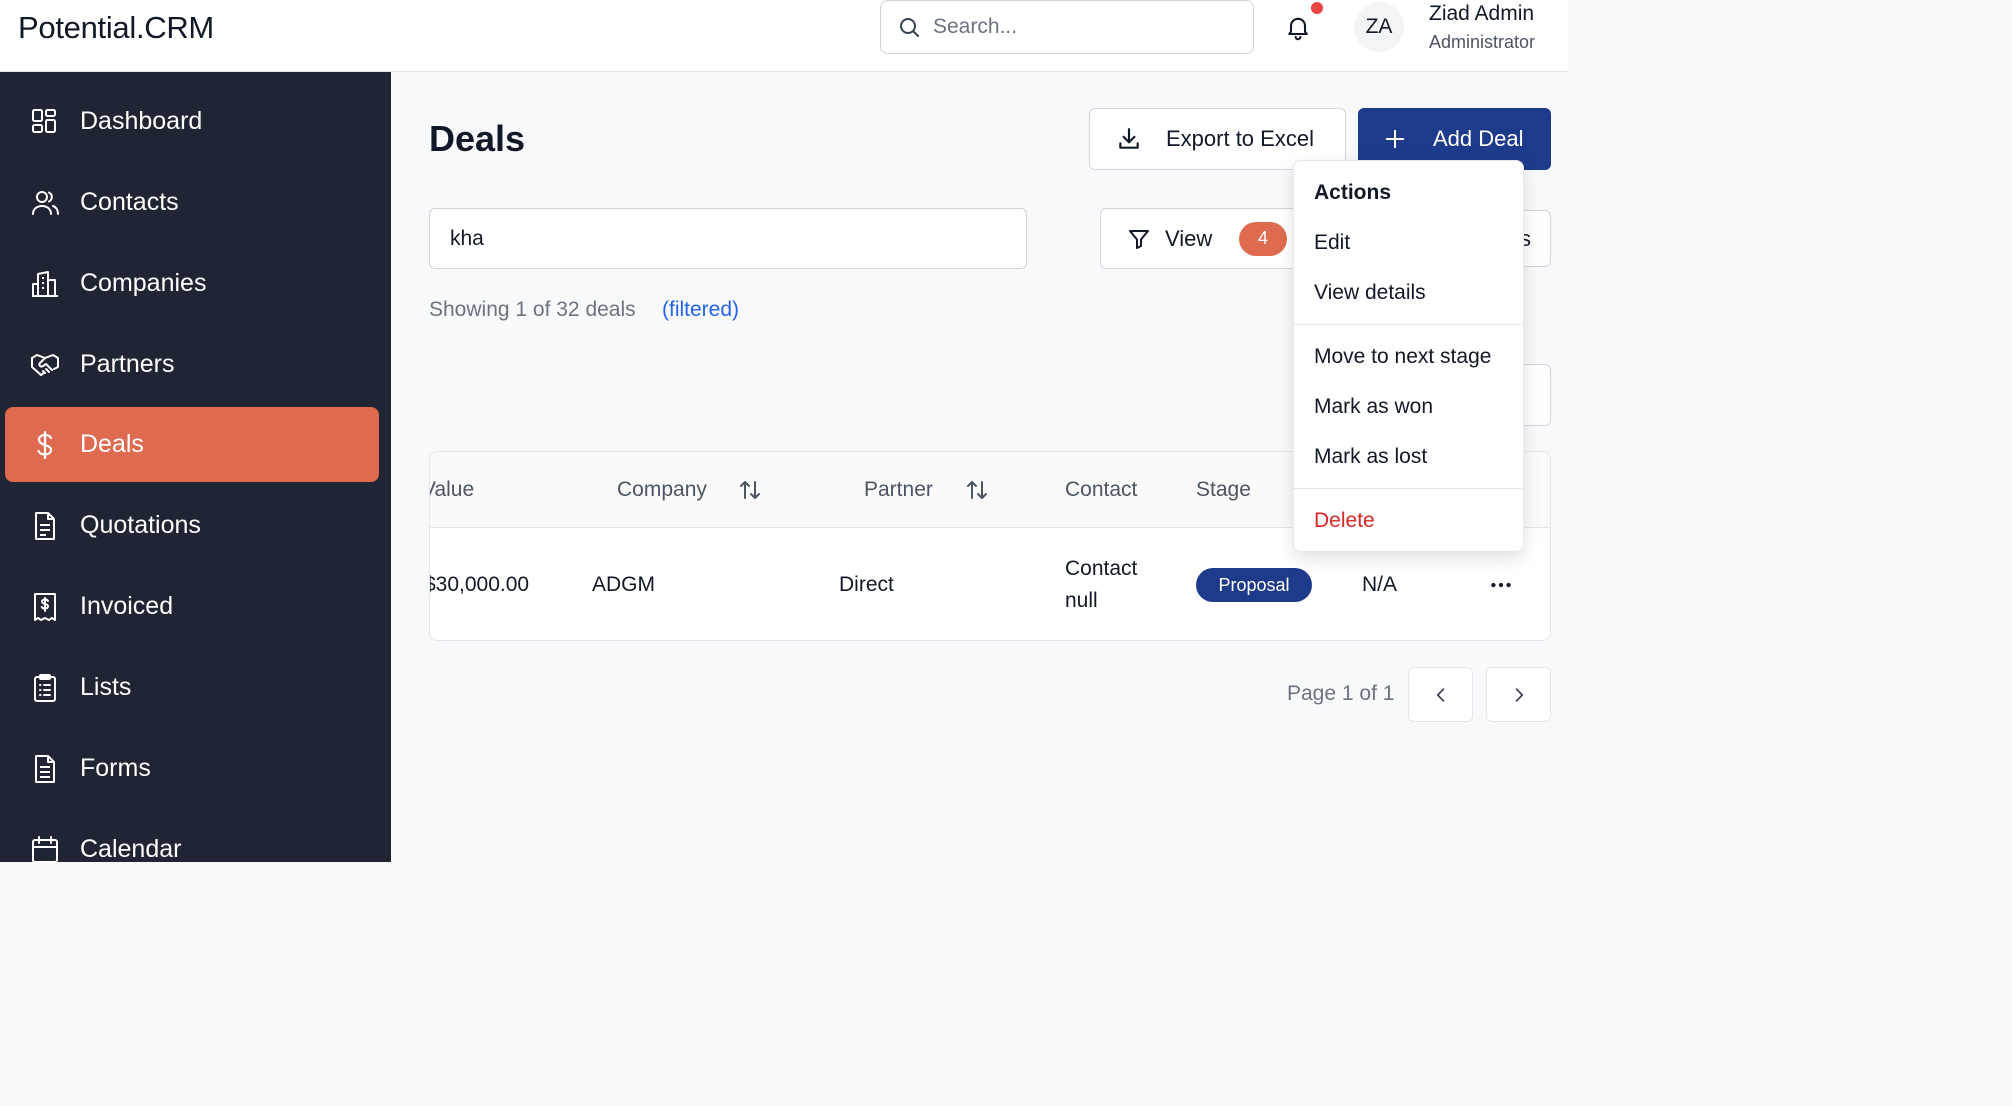 This screenshot has height=1106, width=2012. What do you see at coordinates (127, 606) in the screenshot?
I see `sidebar-item-label: Invoiced` at bounding box center [127, 606].